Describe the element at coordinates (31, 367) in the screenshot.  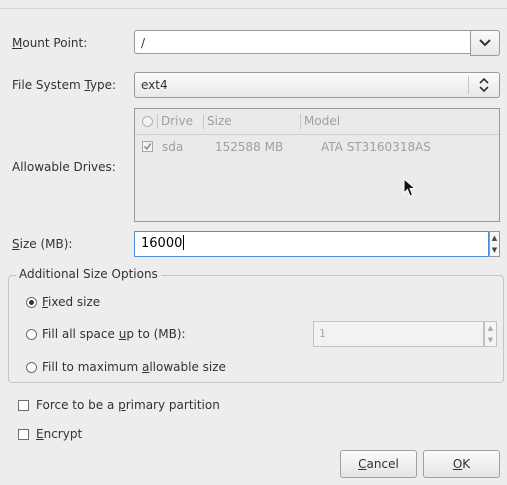
I see `fill-max-radio` at that location.